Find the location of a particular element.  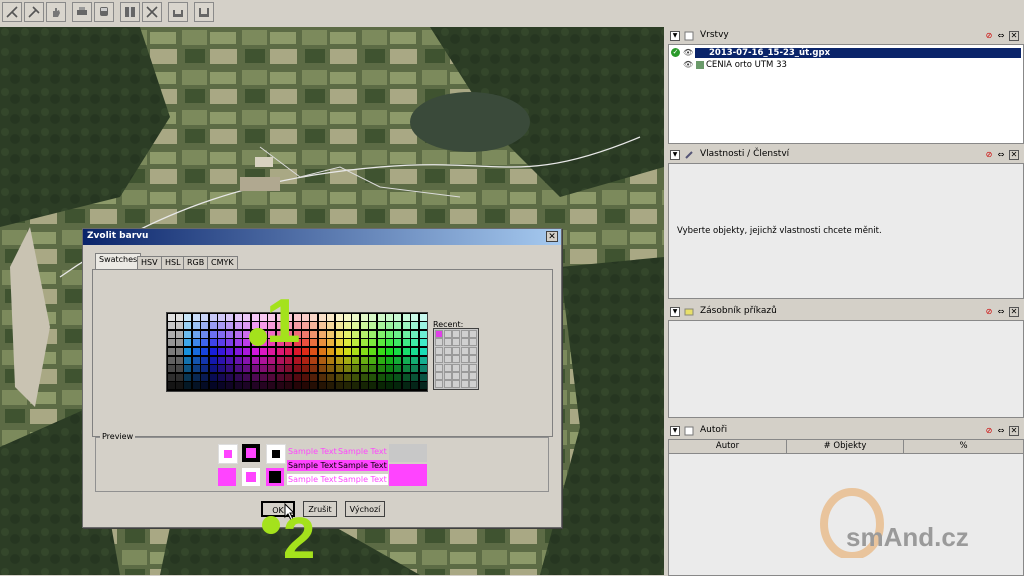

export-button is located at coordinates (178, 12).